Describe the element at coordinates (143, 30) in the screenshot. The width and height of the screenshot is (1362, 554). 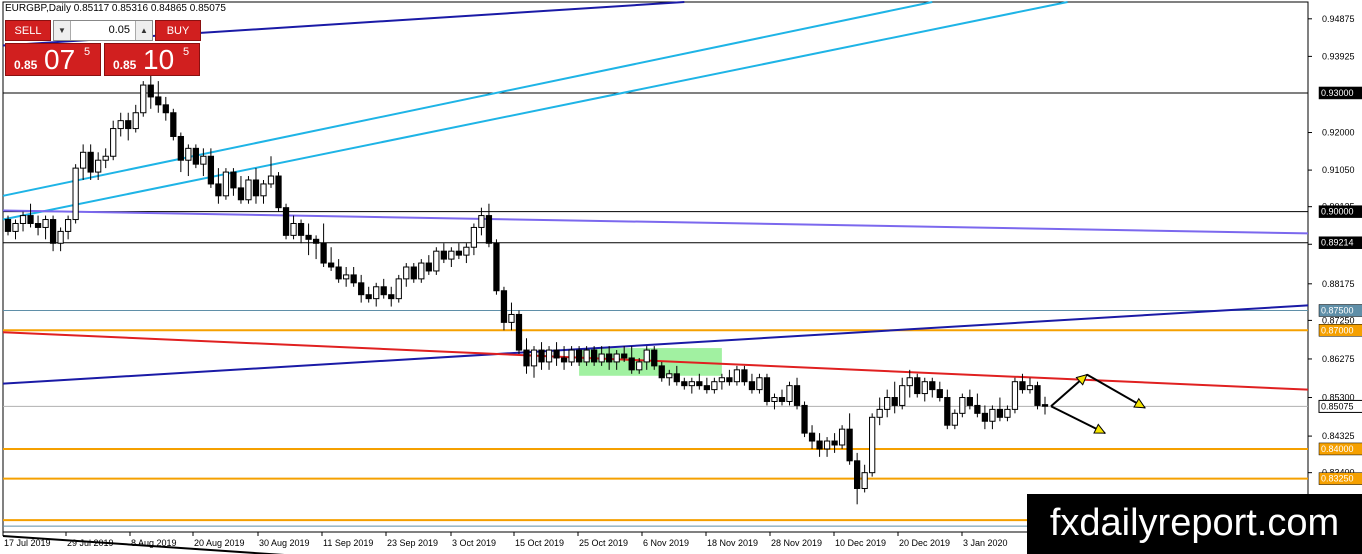
I see `lot-increase-icon: ▲` at that location.